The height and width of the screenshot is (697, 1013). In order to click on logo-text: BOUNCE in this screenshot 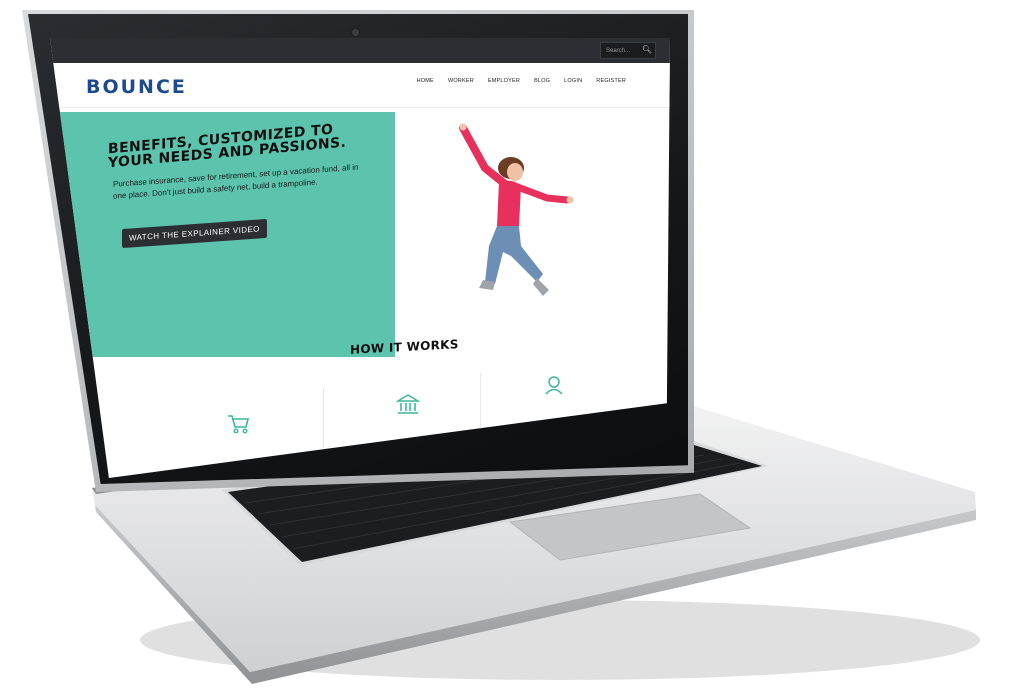, I will do `click(136, 87)`.